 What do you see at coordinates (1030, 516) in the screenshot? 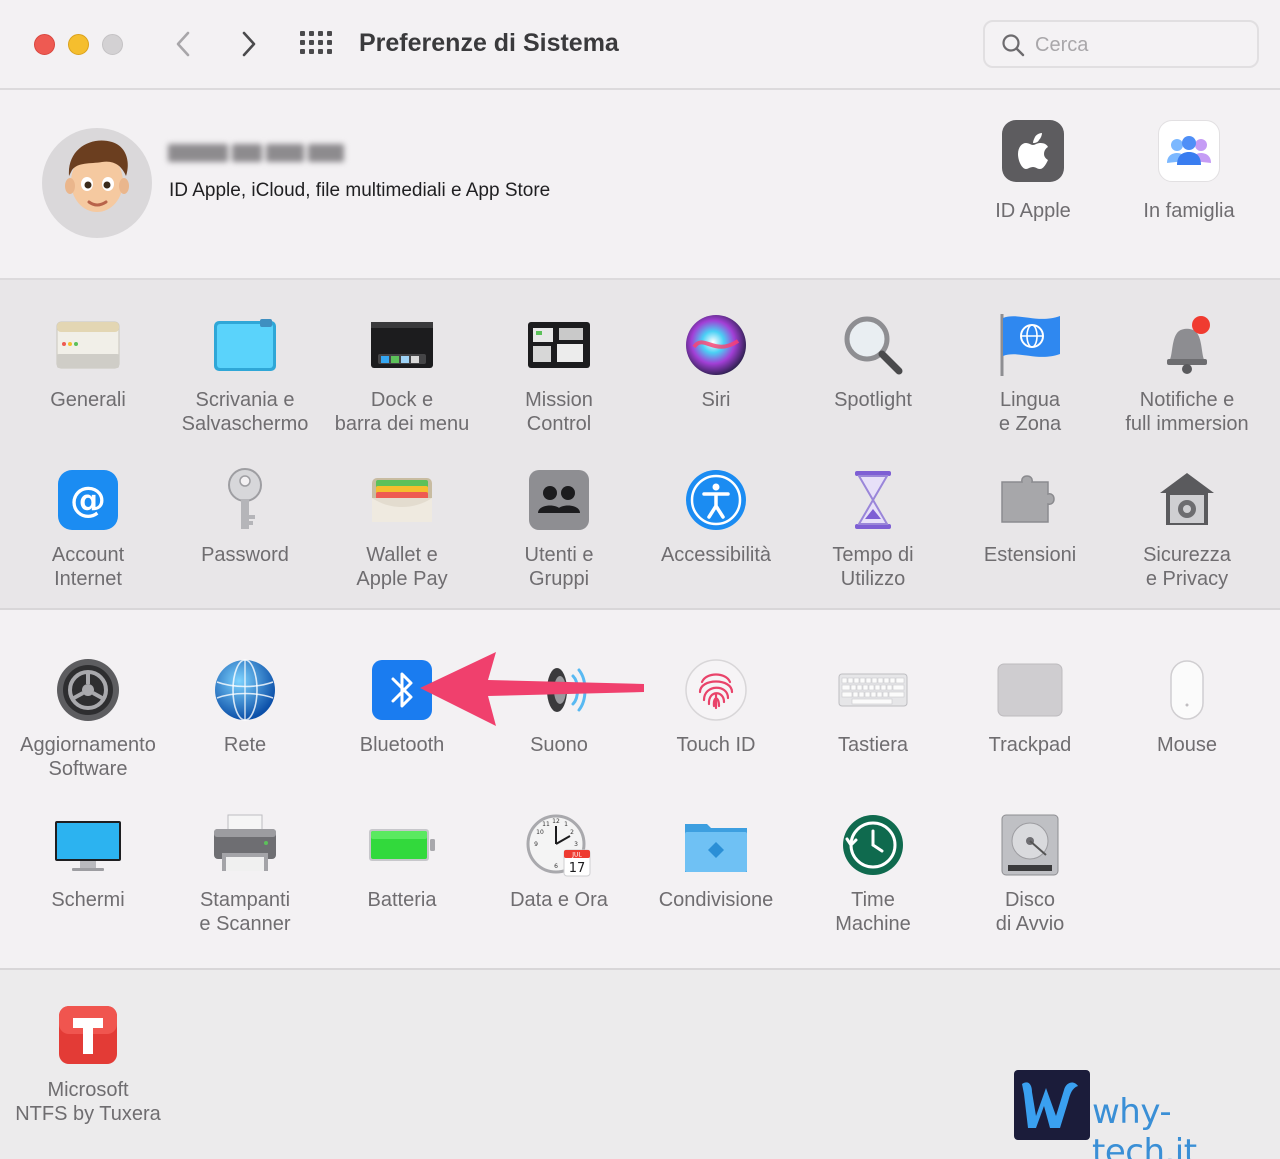
I see `pref-extensions: Estensioni` at bounding box center [1030, 516].